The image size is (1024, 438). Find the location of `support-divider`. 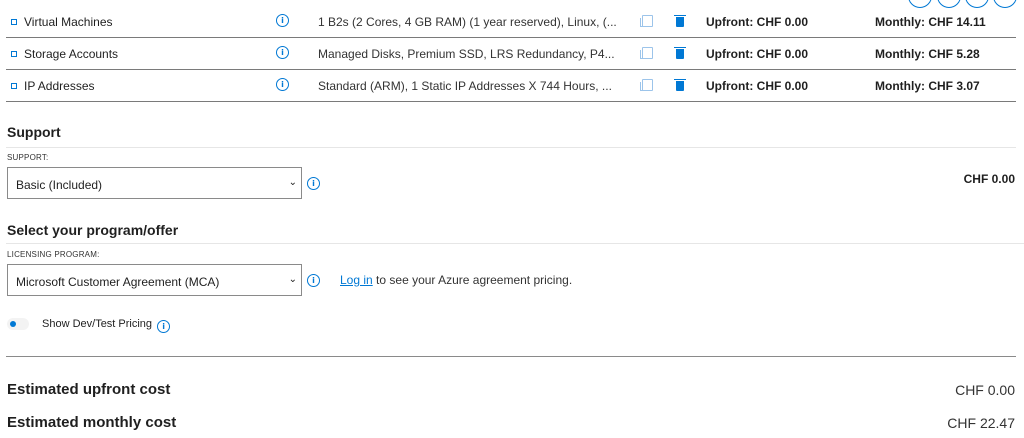

support-divider is located at coordinates (511, 147).